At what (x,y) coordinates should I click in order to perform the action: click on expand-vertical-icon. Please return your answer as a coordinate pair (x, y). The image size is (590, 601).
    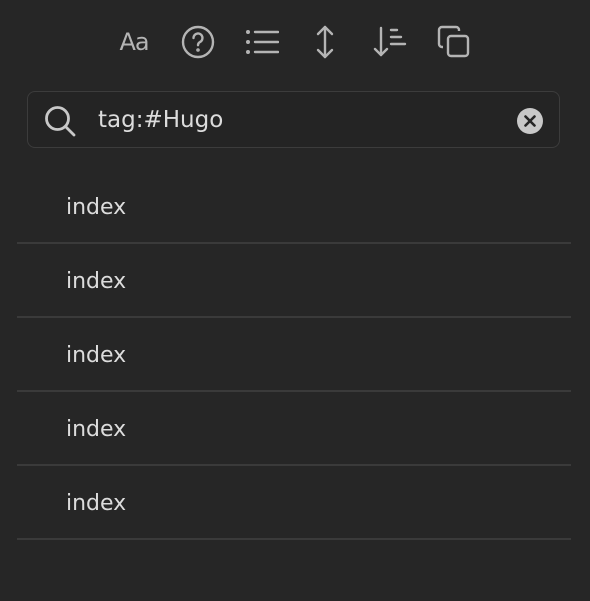
    Looking at the image, I should click on (325, 42).